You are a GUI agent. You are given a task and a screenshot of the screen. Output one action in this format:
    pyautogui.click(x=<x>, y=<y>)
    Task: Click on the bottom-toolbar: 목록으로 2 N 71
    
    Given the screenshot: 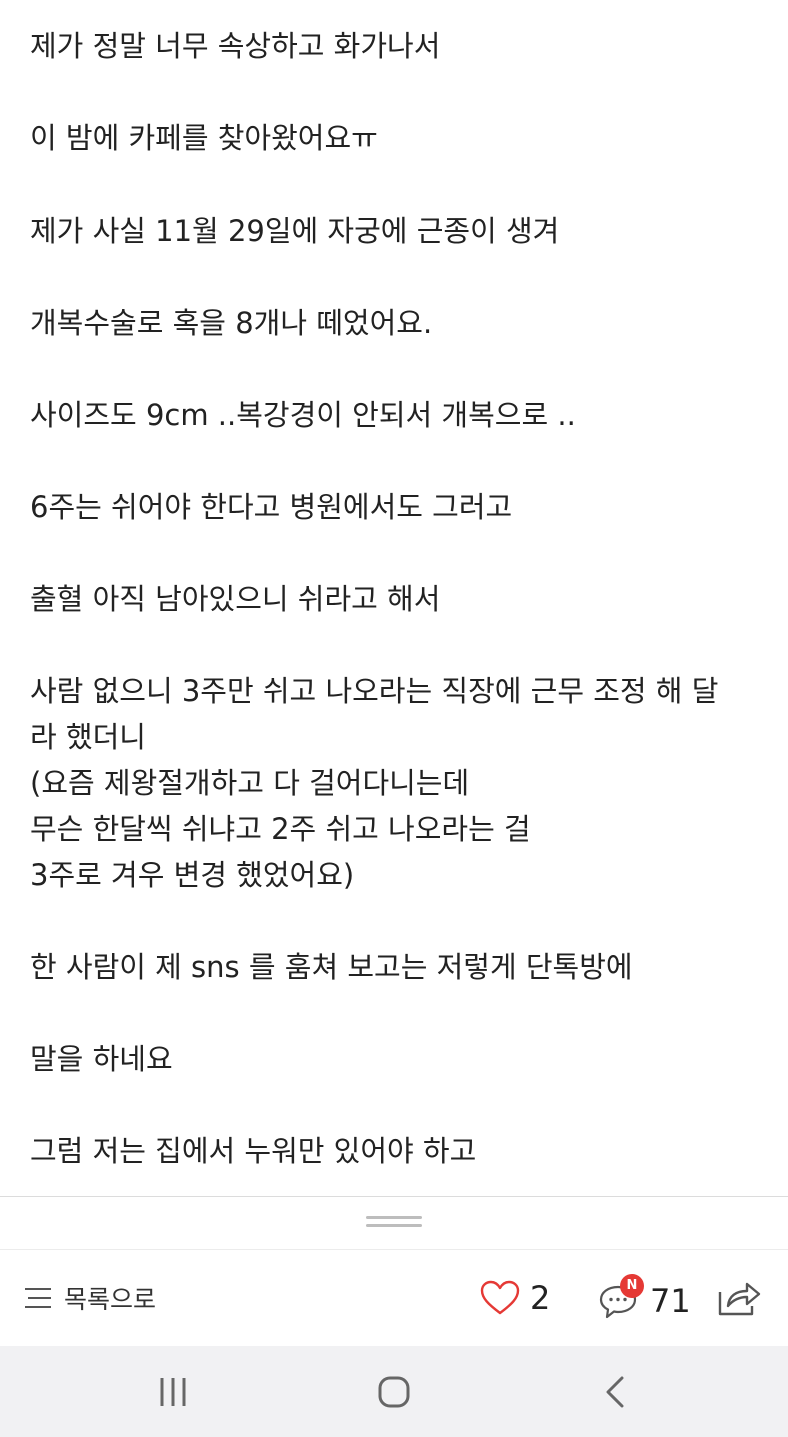 What is the action you would take?
    pyautogui.click(x=394, y=1298)
    